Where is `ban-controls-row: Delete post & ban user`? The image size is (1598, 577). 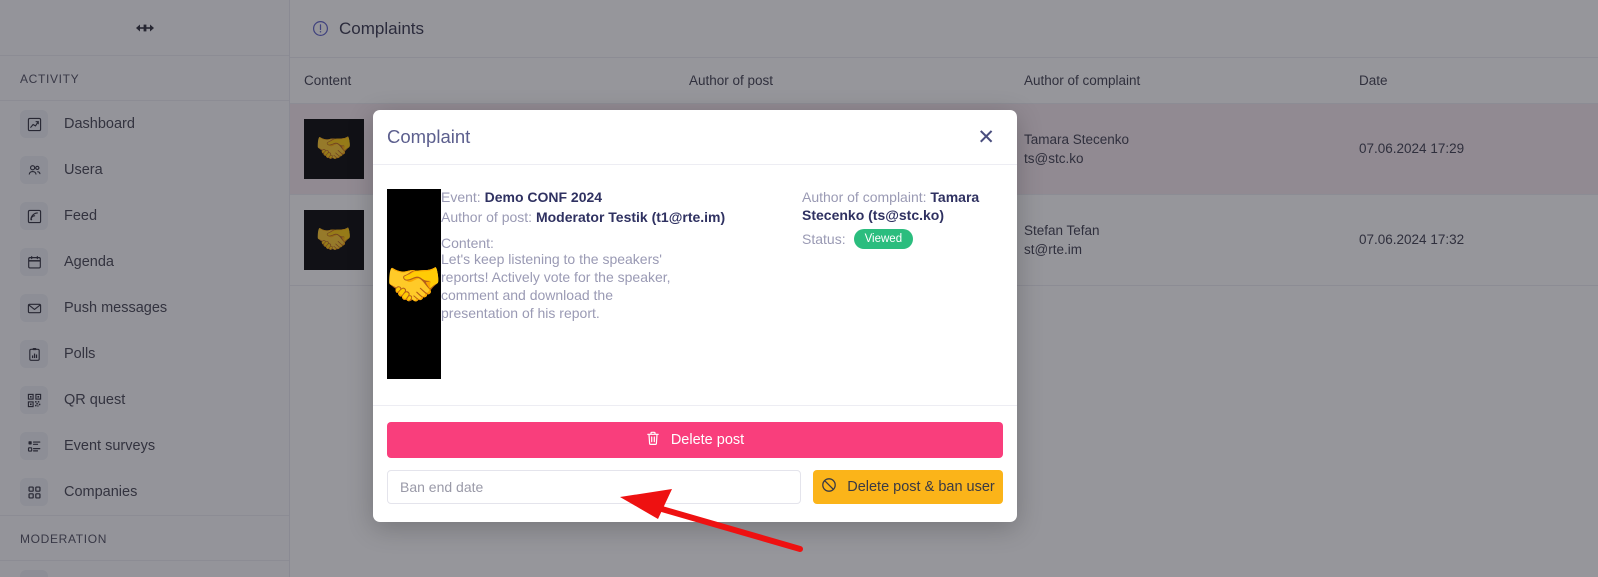
ban-controls-row: Delete post & ban user is located at coordinates (695, 487).